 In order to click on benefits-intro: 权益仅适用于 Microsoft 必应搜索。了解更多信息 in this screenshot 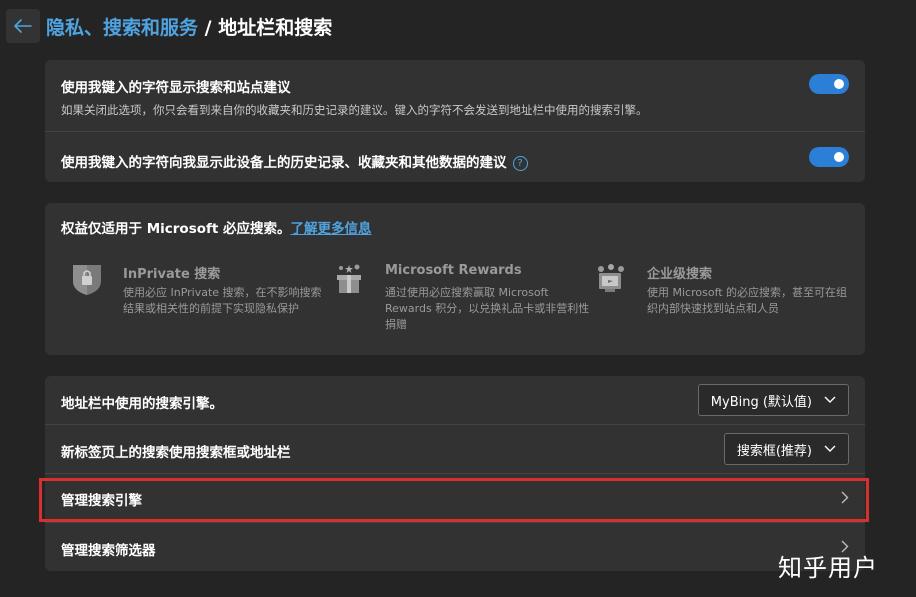, I will do `click(216, 227)`.